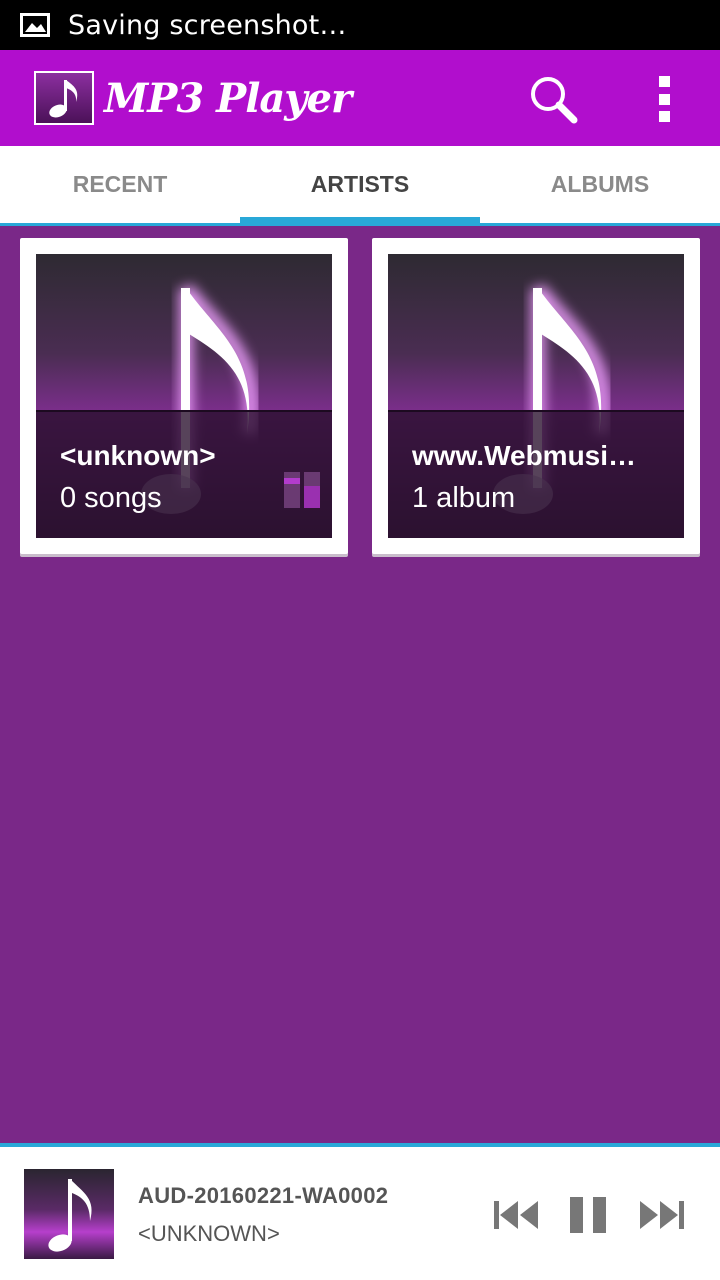 This screenshot has height=1280, width=720. Describe the element at coordinates (228, 98) in the screenshot. I see `app-title: MP3 Player` at that location.